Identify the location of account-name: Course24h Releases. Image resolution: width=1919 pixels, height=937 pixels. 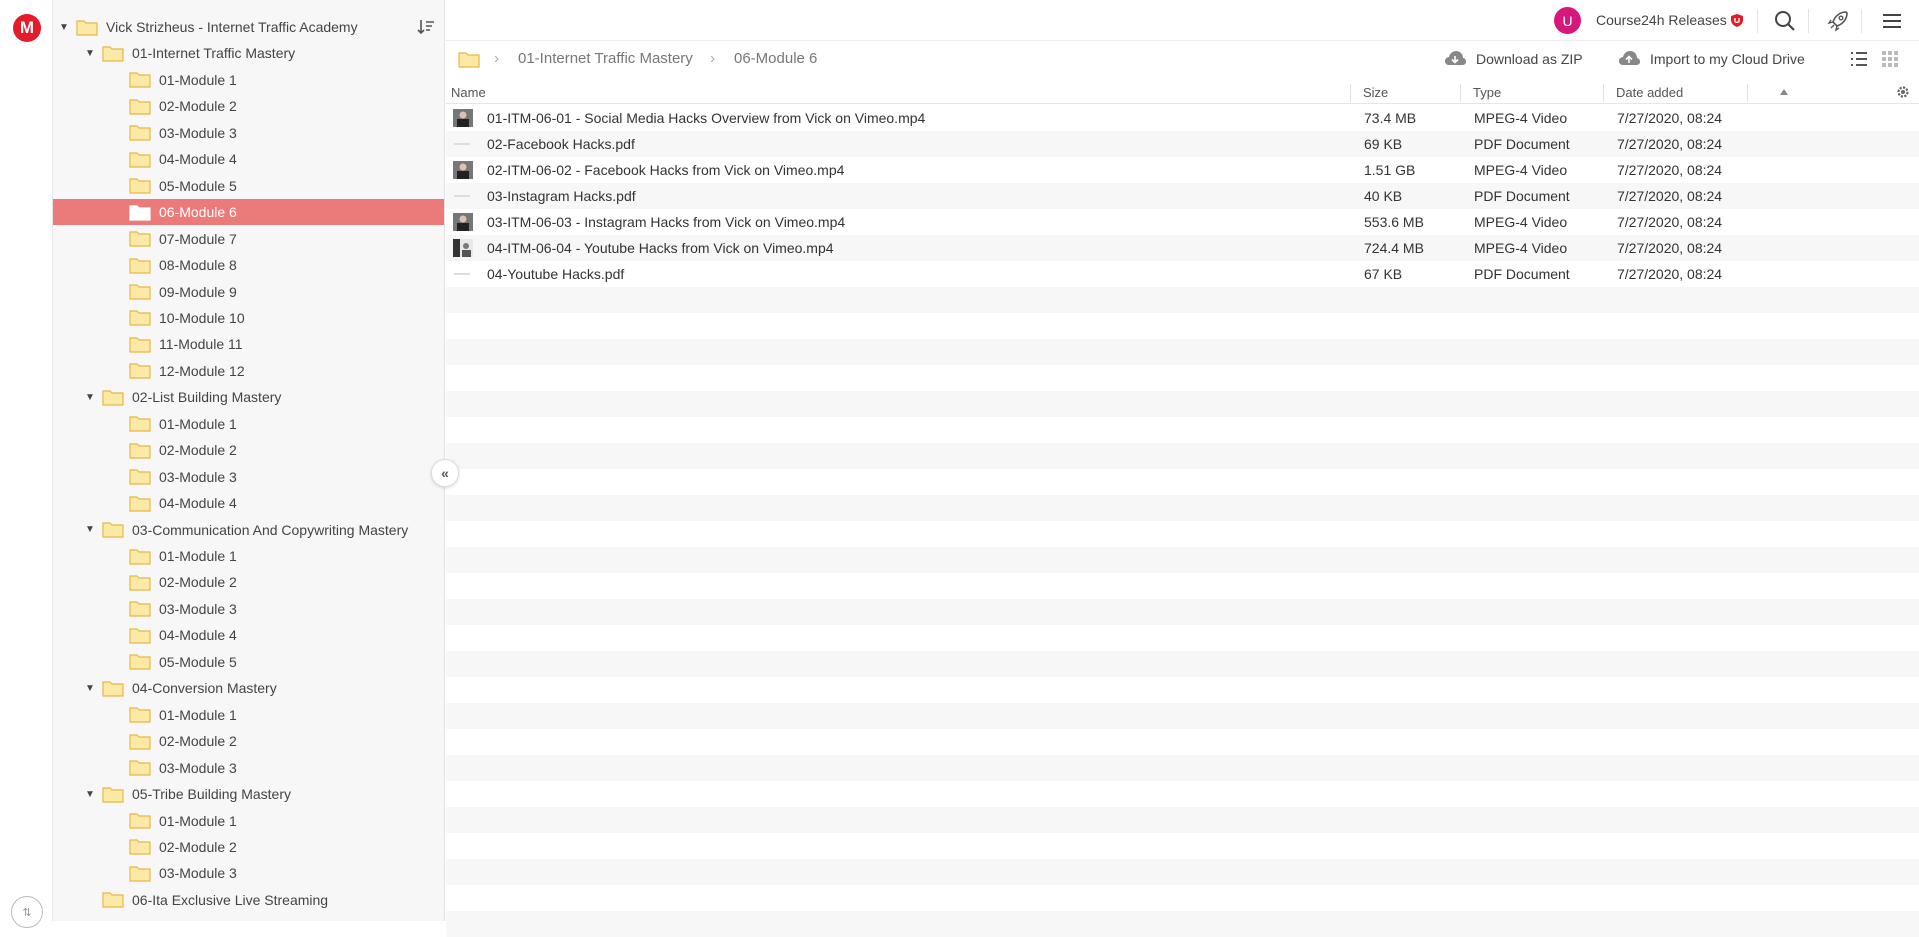
(1661, 20).